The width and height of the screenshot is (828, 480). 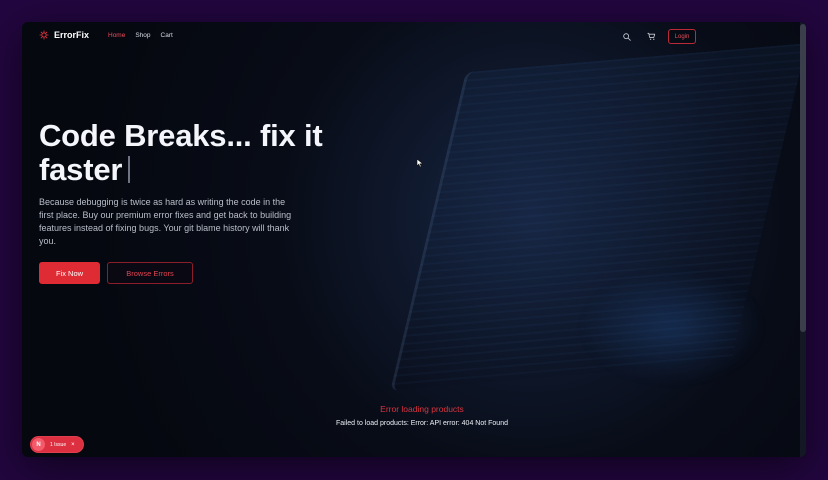 I want to click on fix-now-button: Fix Now, so click(x=69, y=273).